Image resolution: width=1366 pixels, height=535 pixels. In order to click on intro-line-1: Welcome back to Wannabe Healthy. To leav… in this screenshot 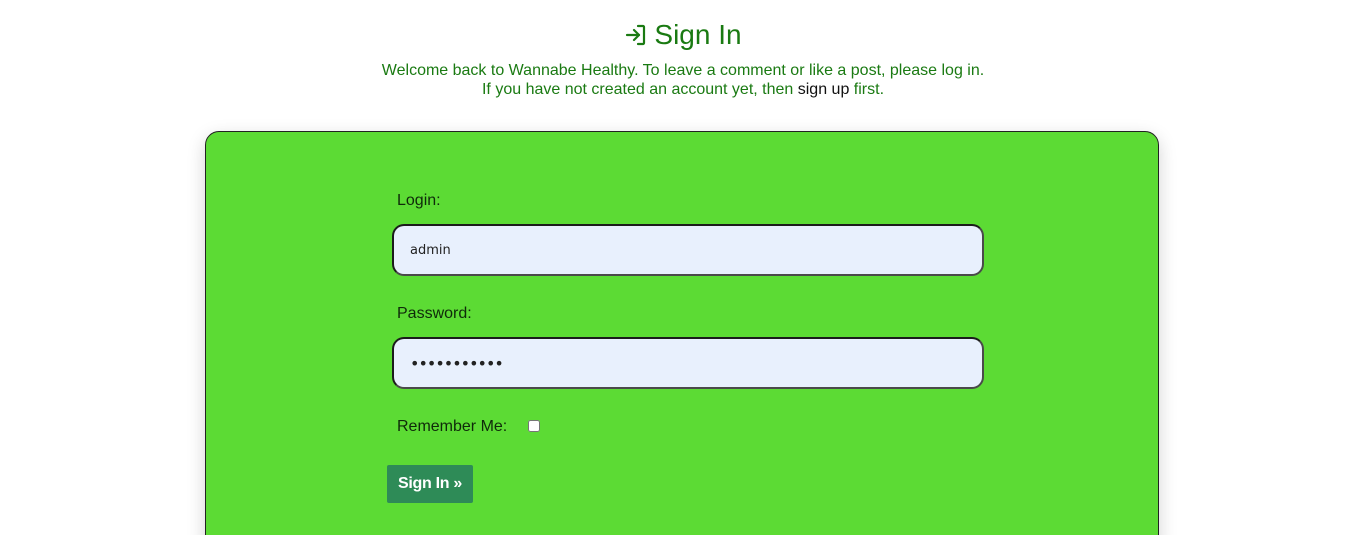, I will do `click(683, 70)`.